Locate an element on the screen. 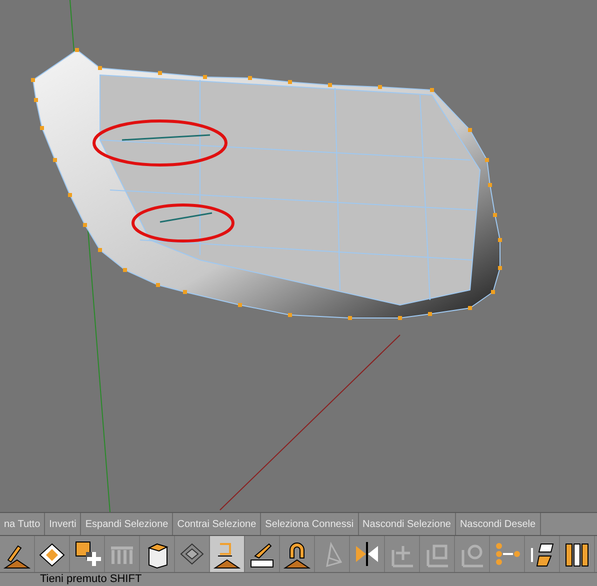 This screenshot has height=586, width=597. status-text: Tieni premuto SHIFT is located at coordinates (91, 579).